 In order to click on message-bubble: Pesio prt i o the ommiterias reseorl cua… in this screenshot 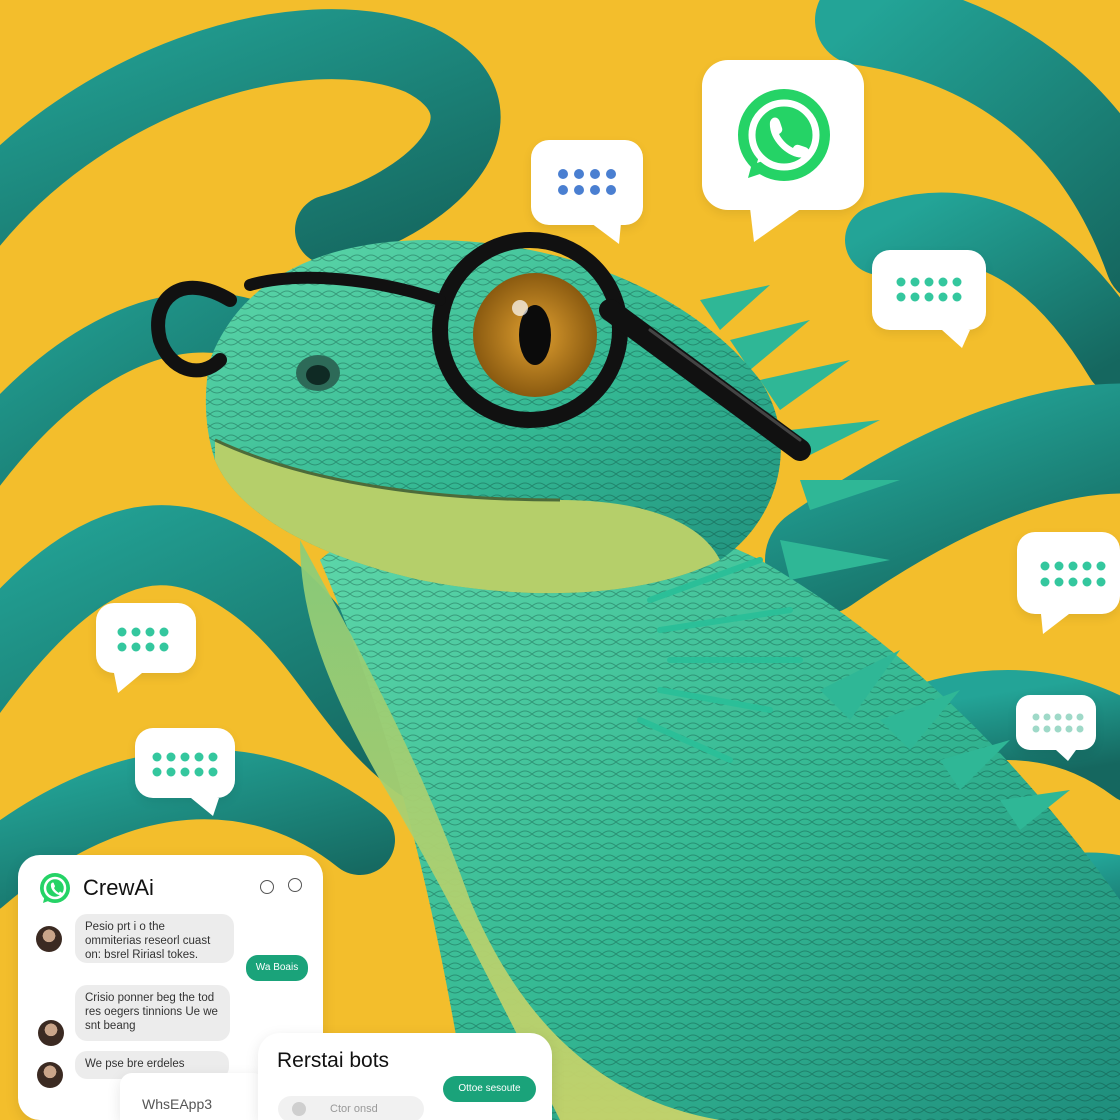, I will do `click(154, 938)`.